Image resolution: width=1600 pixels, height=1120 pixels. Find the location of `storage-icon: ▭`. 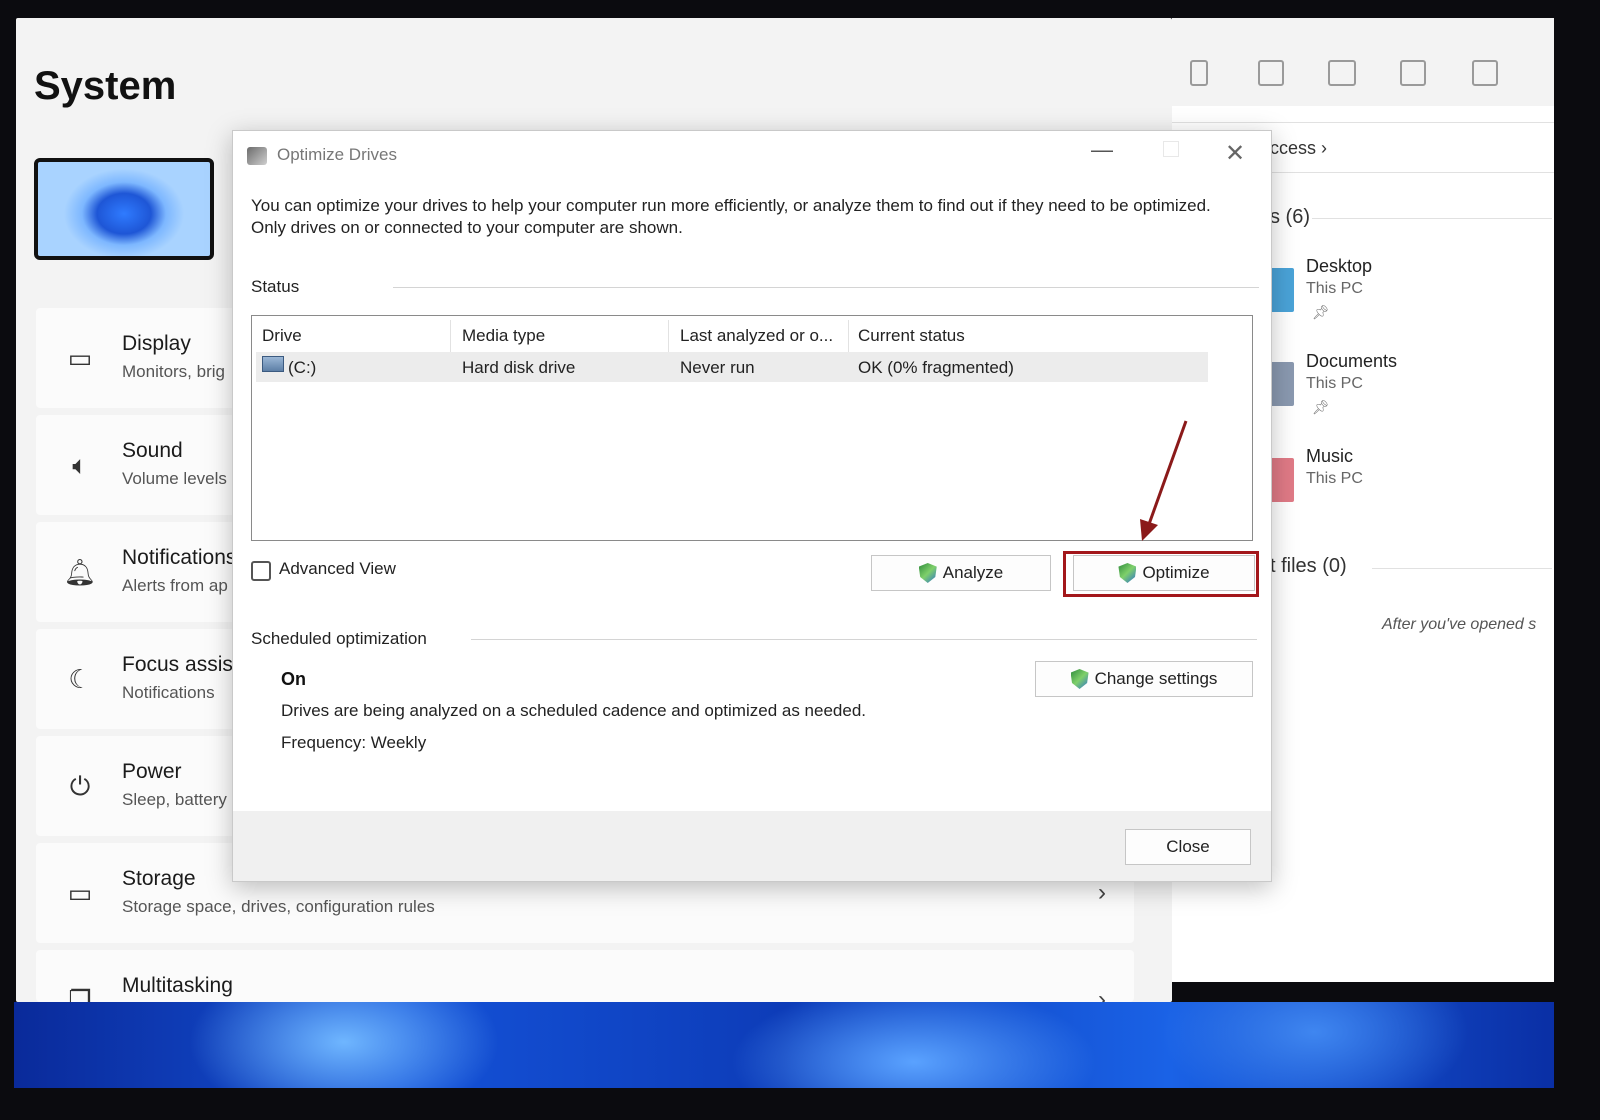

storage-icon: ▭ is located at coordinates (80, 893).